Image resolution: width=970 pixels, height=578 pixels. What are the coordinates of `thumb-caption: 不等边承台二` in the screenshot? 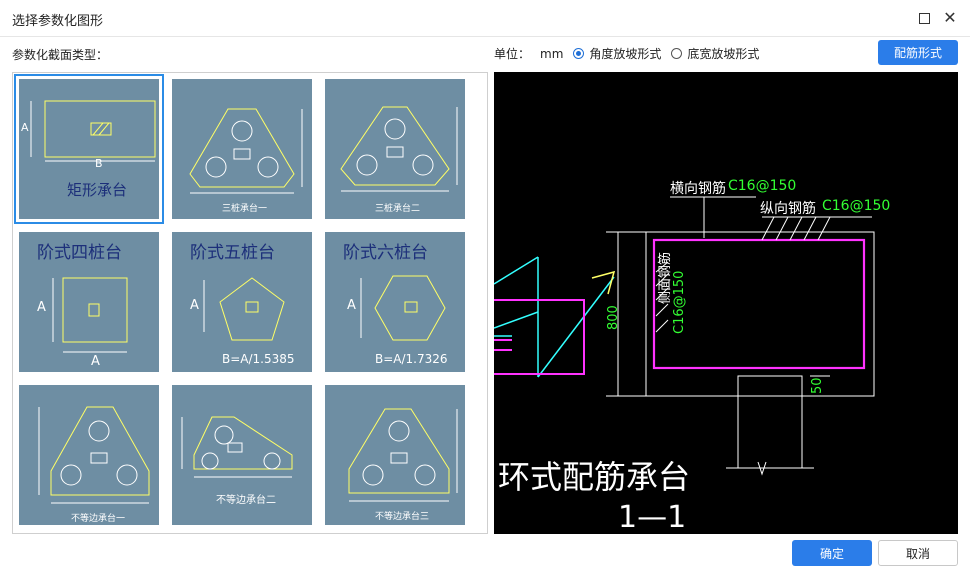 It's located at (246, 500).